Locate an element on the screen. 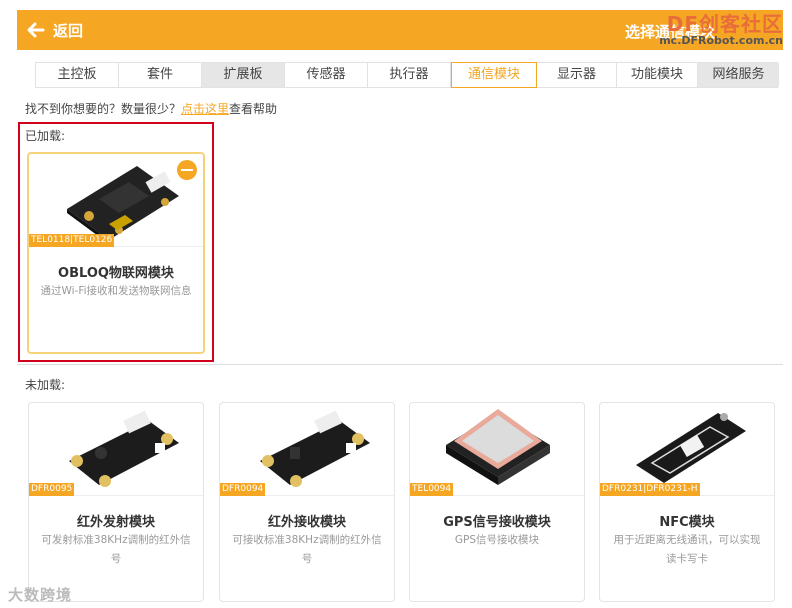  site-watermark: DF创客社区 mc.DFRobot.com.cn is located at coordinates (721, 30).